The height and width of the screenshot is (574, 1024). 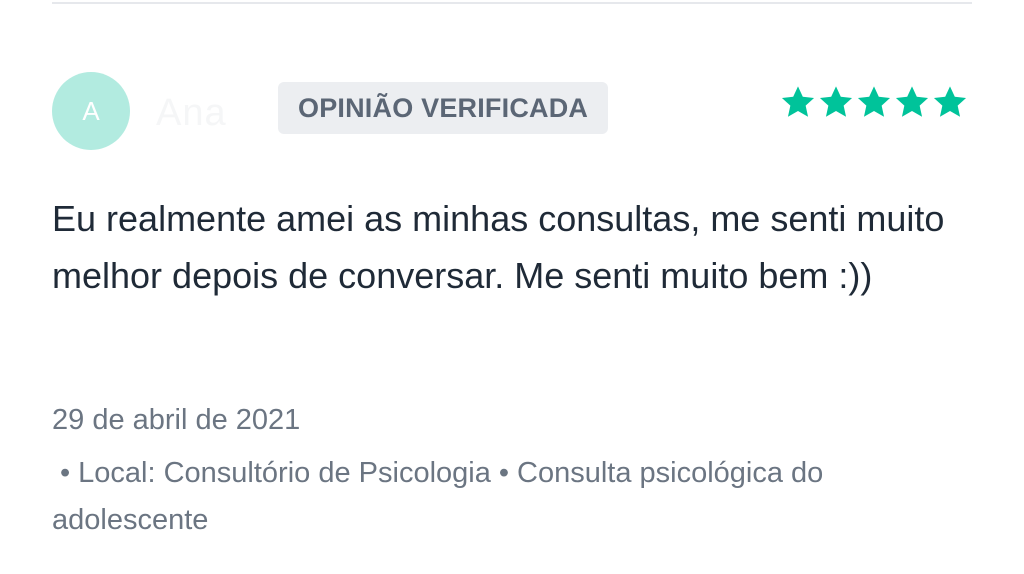 I want to click on avatar-initial: A, so click(x=91, y=110).